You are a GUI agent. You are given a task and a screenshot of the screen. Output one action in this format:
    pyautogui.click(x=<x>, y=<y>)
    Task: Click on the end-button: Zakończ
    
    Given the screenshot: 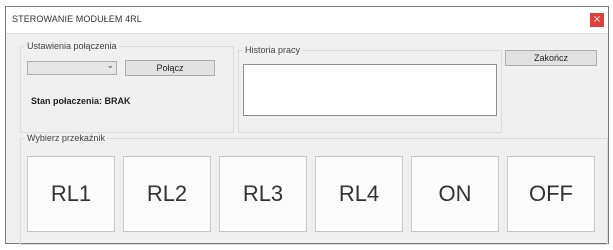 What is the action you would take?
    pyautogui.click(x=551, y=58)
    